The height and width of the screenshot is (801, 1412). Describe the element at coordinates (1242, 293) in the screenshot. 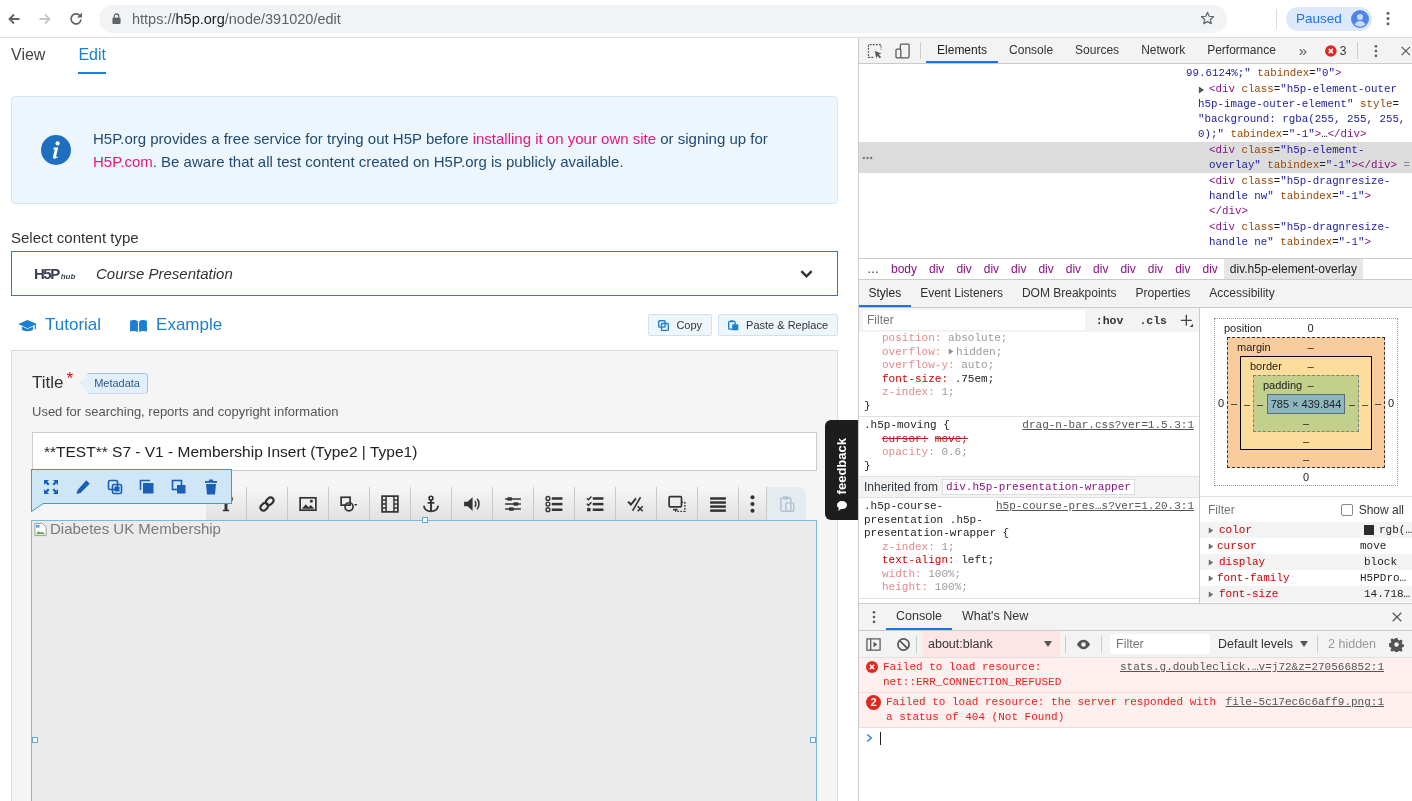

I see `sidebar-tab: Accessibility` at that location.